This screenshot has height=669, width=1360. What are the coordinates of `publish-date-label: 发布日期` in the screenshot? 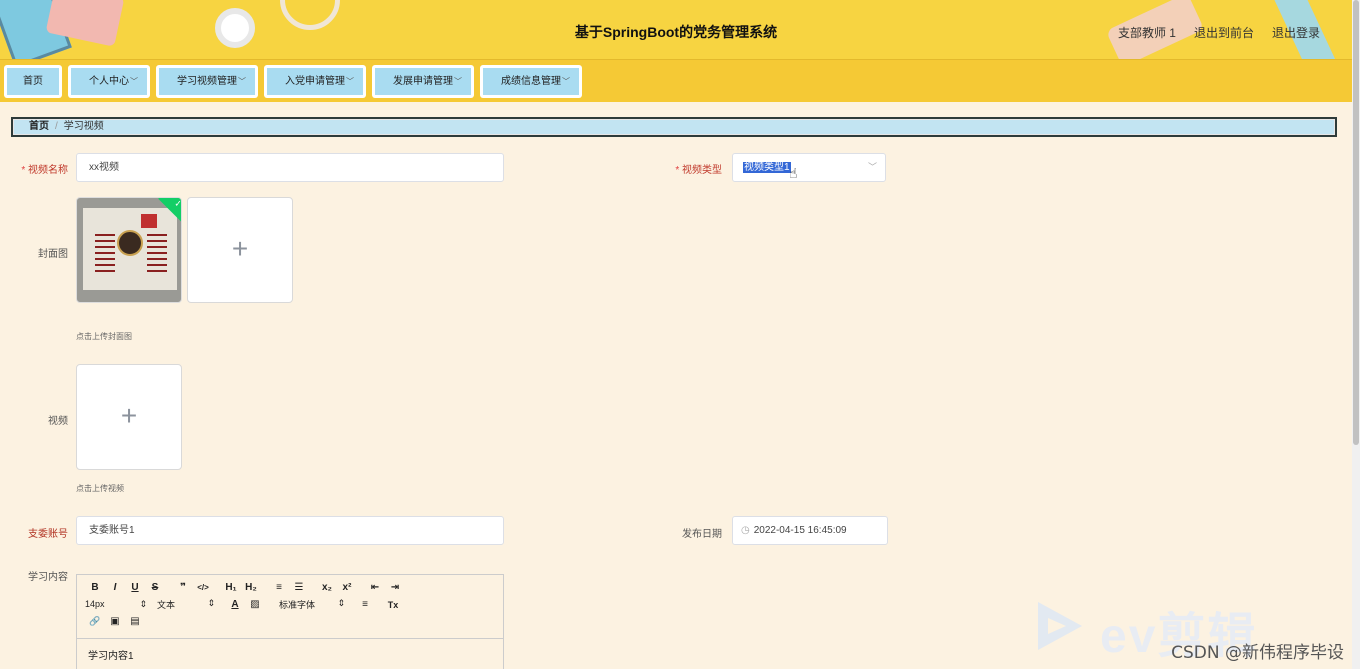 It's located at (702, 534).